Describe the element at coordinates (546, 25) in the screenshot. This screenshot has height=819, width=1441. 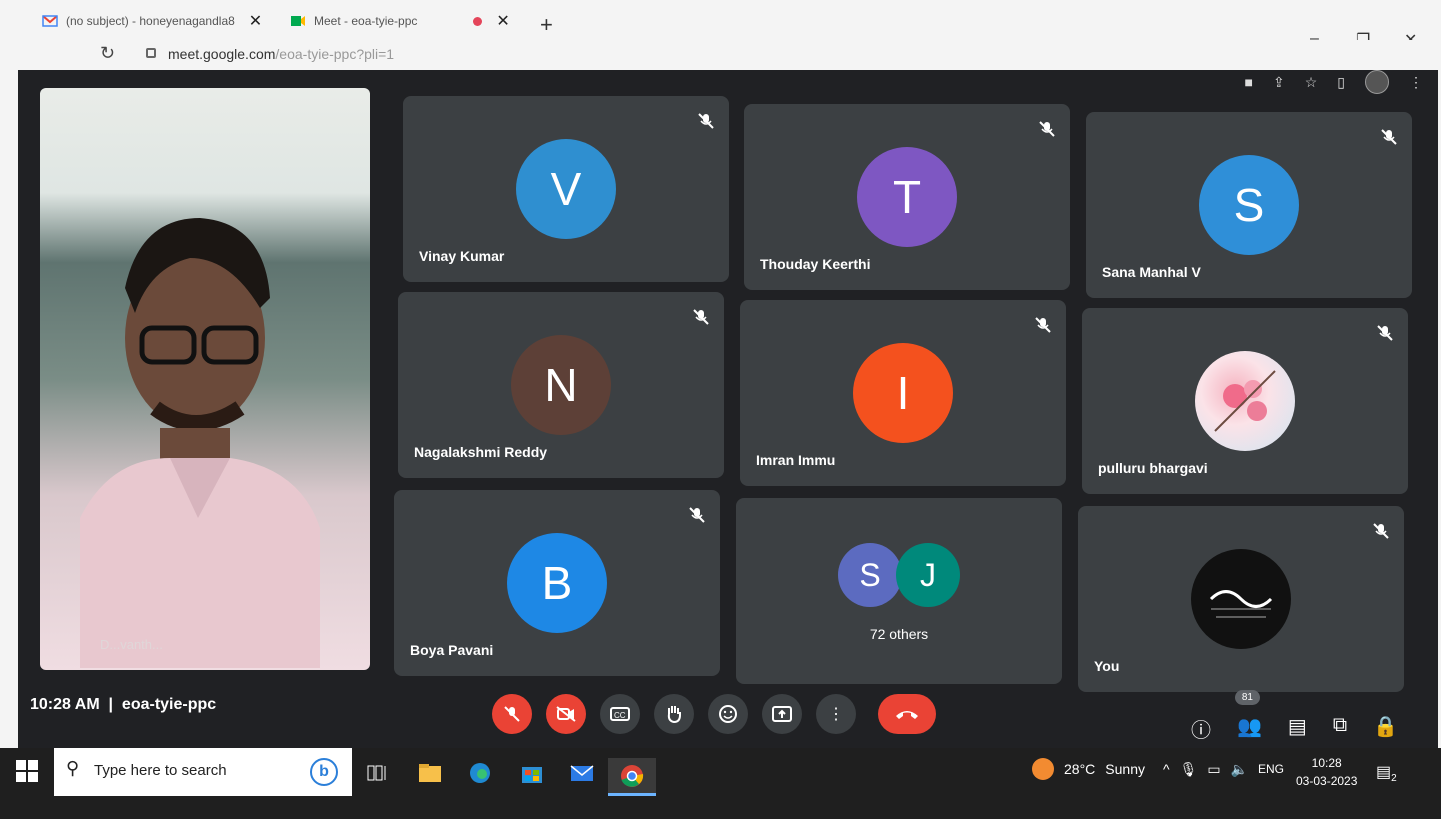
I see `new-tab-button: +` at that location.